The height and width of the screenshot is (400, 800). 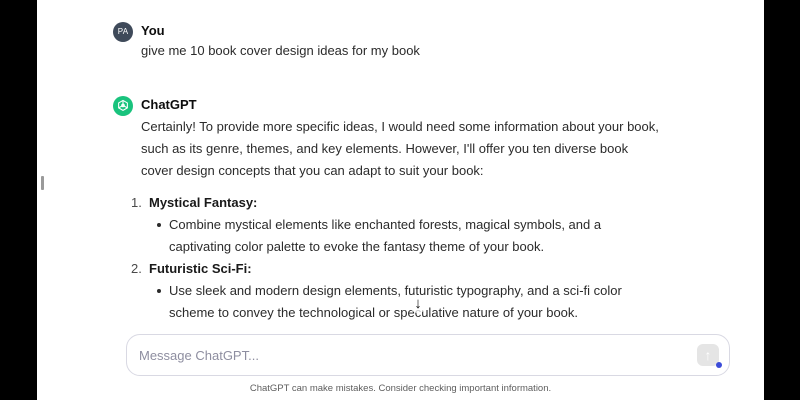 What do you see at coordinates (123, 106) in the screenshot?
I see `openai-logo-icon` at bounding box center [123, 106].